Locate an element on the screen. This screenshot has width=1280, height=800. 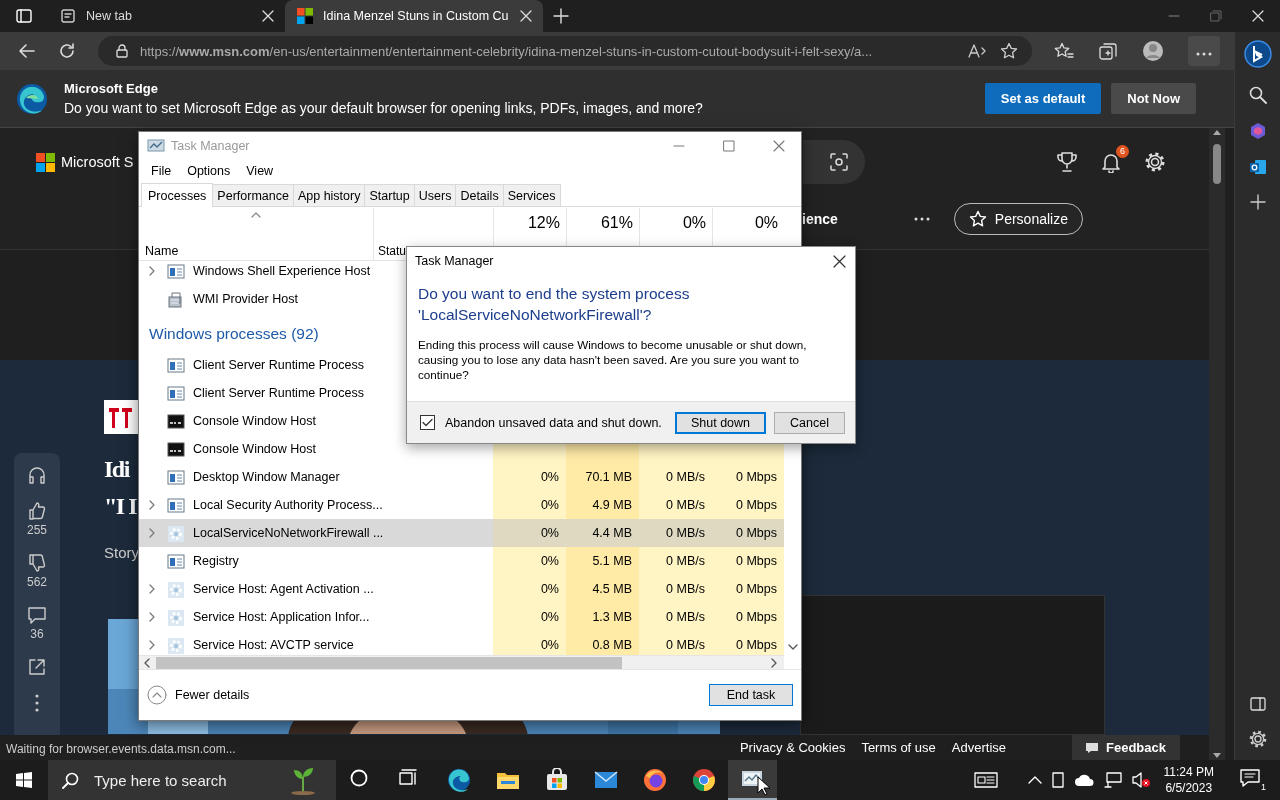
feedback-button: Feedback is located at coordinates (1126, 747).